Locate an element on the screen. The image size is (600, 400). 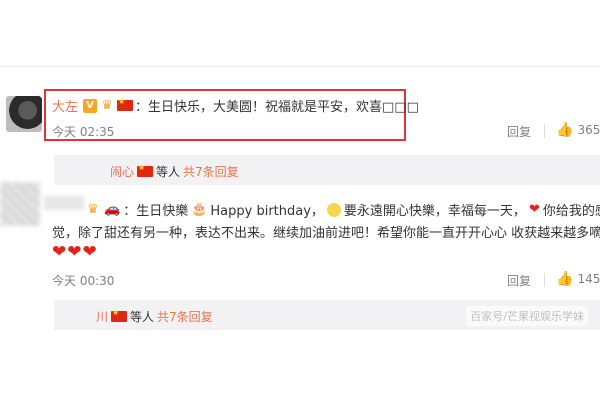
smile-icon is located at coordinates (333, 209).